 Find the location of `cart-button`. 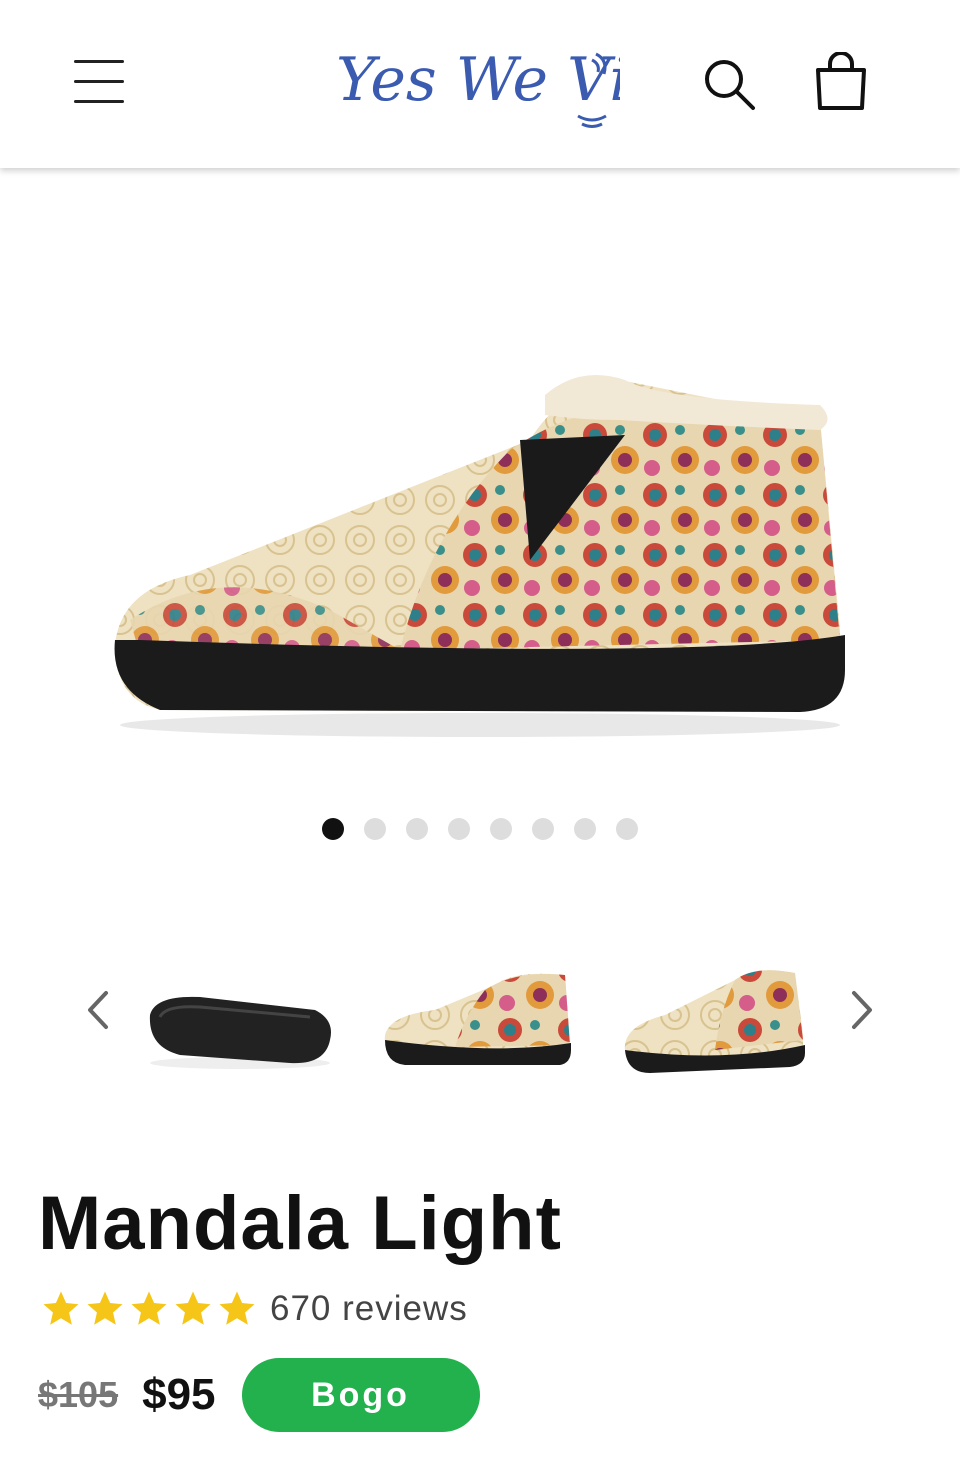

cart-button is located at coordinates (841, 83).